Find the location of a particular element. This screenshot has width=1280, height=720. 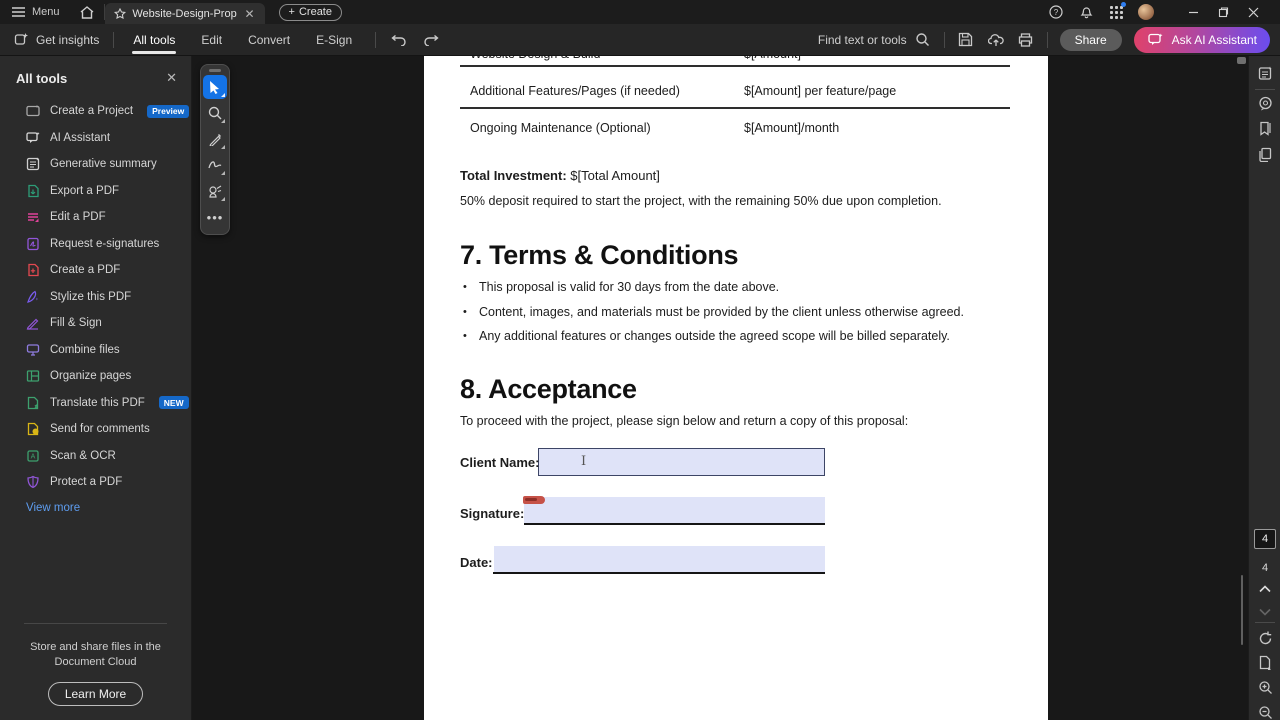

zoom-in-icon is located at coordinates (1264, 687).